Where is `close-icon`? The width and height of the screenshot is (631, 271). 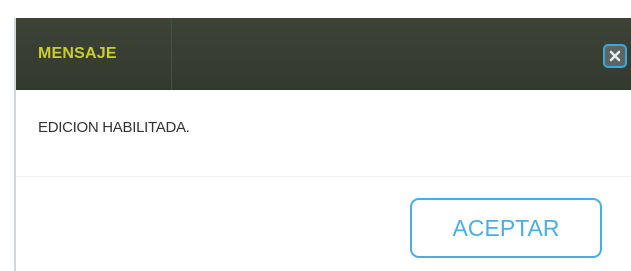 close-icon is located at coordinates (615, 56).